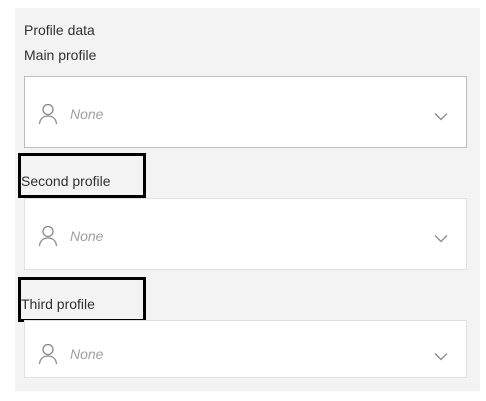  I want to click on section-title: Profile data, so click(59, 30).